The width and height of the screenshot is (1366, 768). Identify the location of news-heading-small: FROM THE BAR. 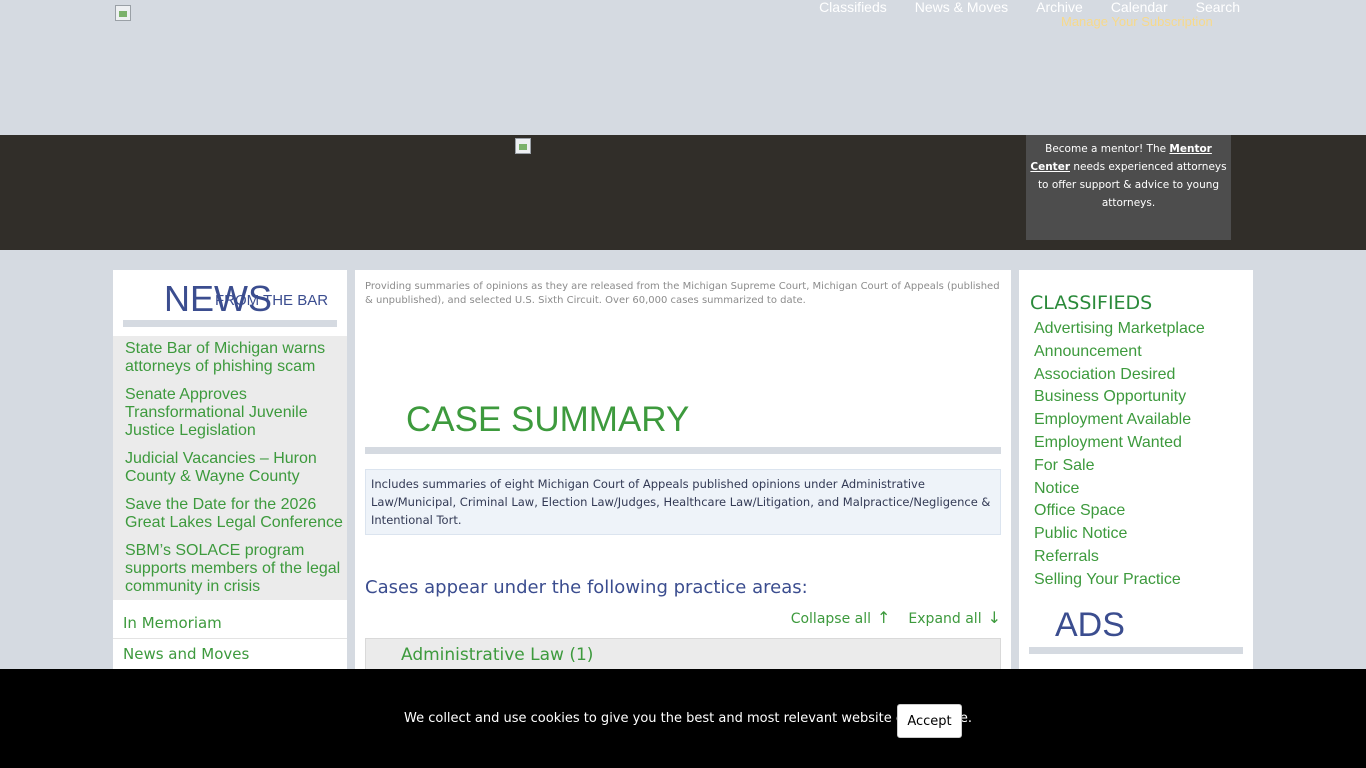
(272, 300).